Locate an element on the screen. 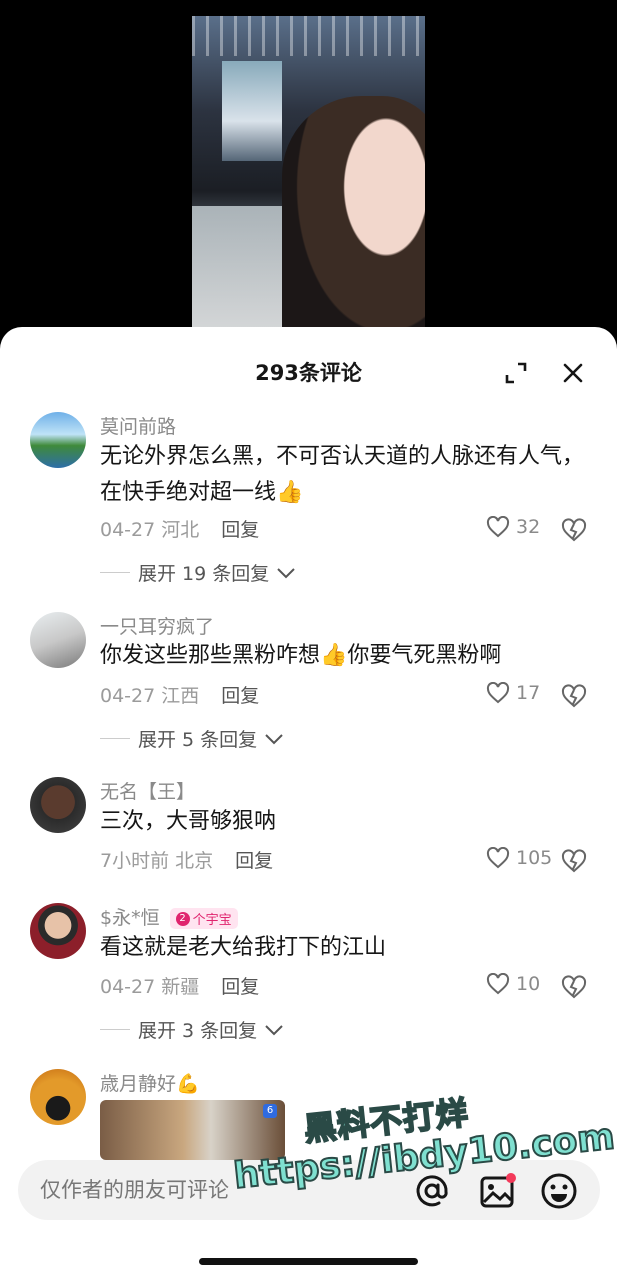 Image resolution: width=617 pixels, height=1279 pixels. comment-date-location: 04-27 江西 is located at coordinates (150, 696).